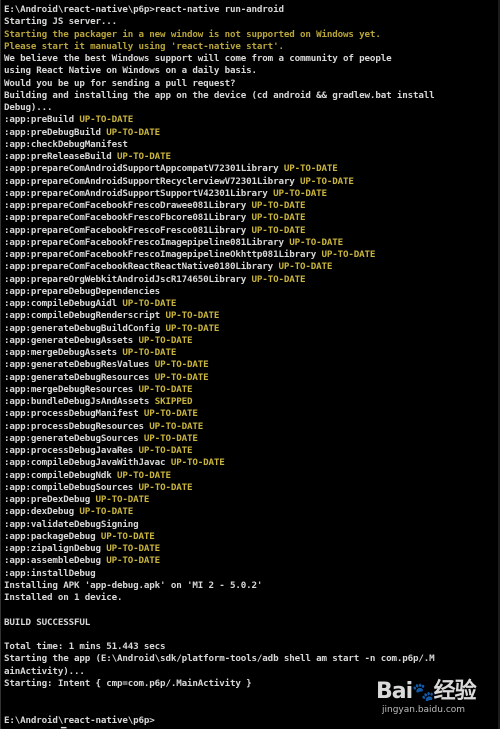 Image resolution: width=500 pixels, height=729 pixels. What do you see at coordinates (61, 156) in the screenshot?
I see `terminal-line-text: :app:preReleaseBuild` at bounding box center [61, 156].